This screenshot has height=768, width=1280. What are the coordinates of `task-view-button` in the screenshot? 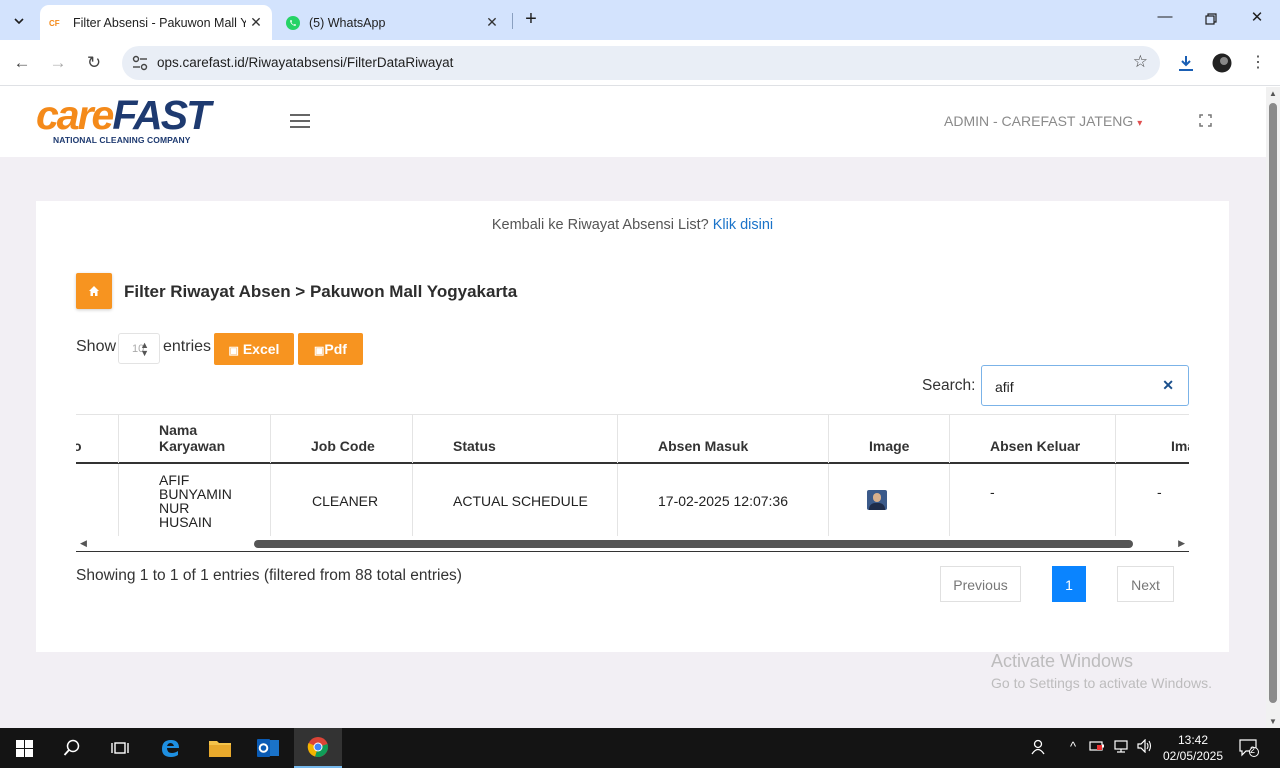 It's located at (120, 748).